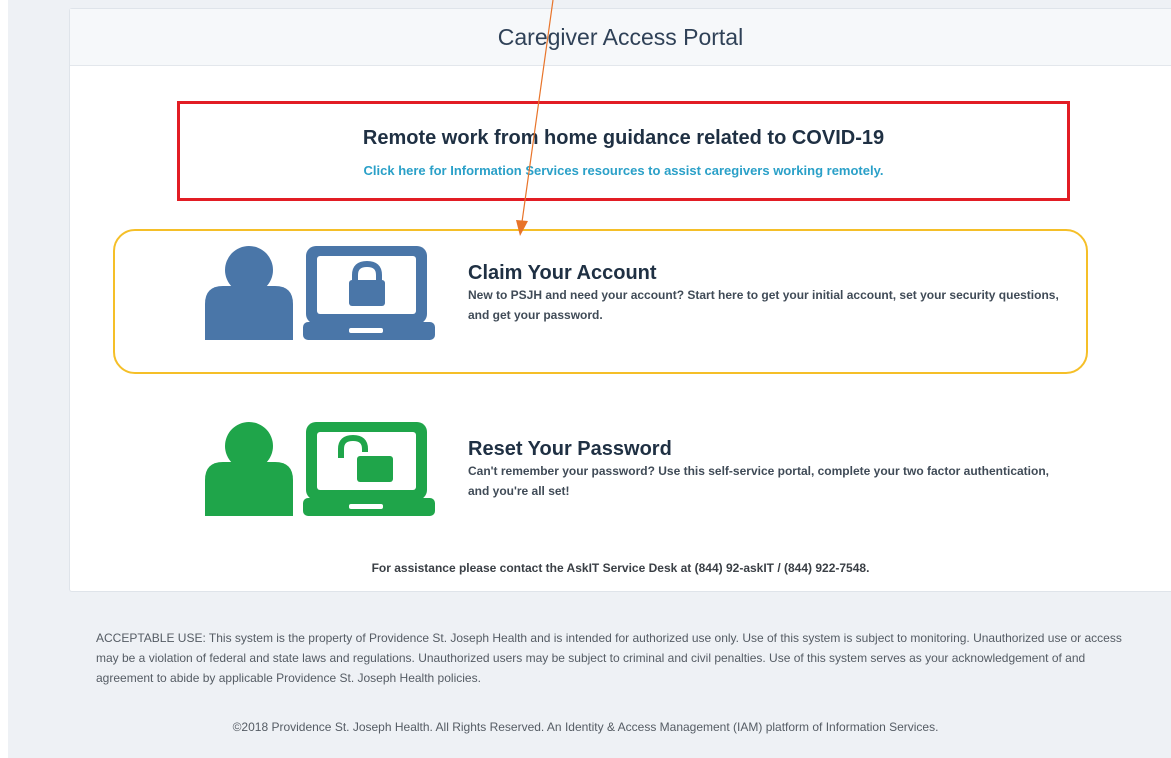 This screenshot has height=758, width=1171. What do you see at coordinates (570, 449) in the screenshot?
I see `reset-password-title: Reset Your Password` at bounding box center [570, 449].